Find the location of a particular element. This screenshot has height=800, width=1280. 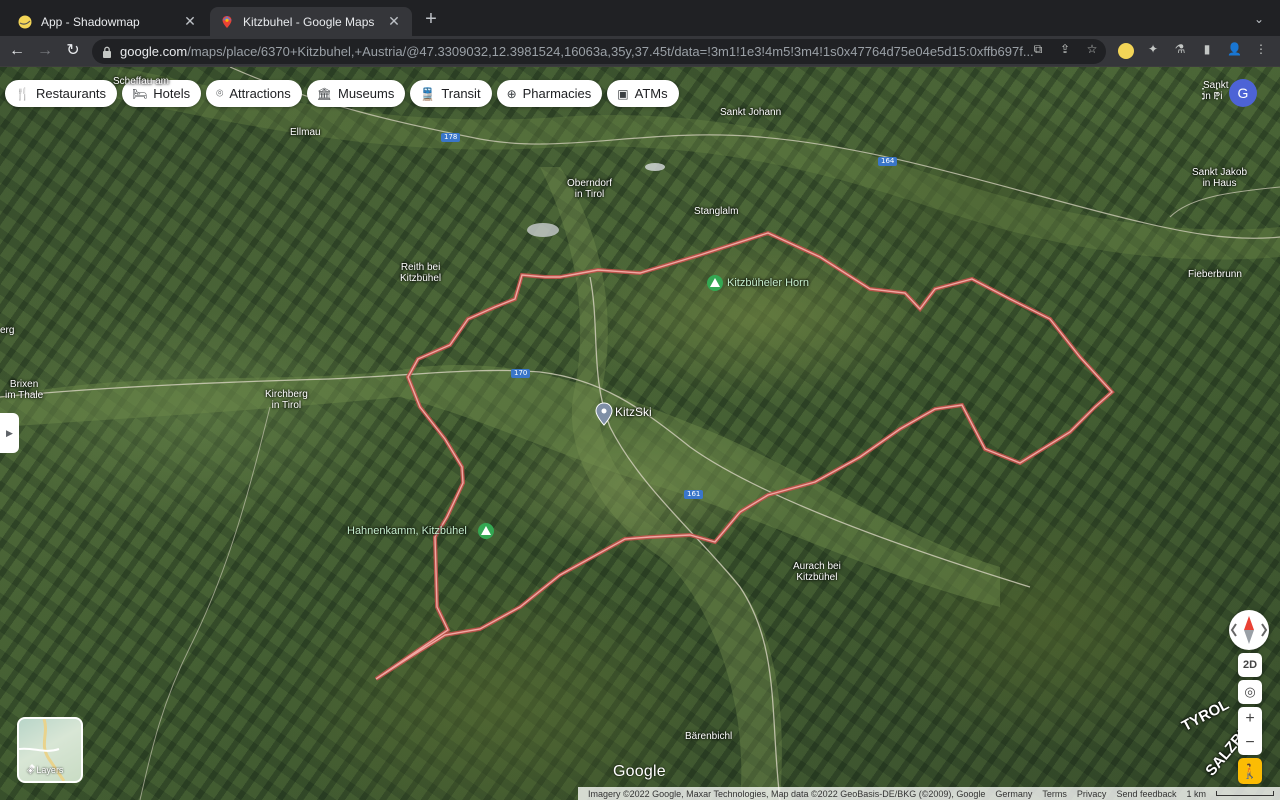

side-panel-toggle: ▶ is located at coordinates (9, 433).